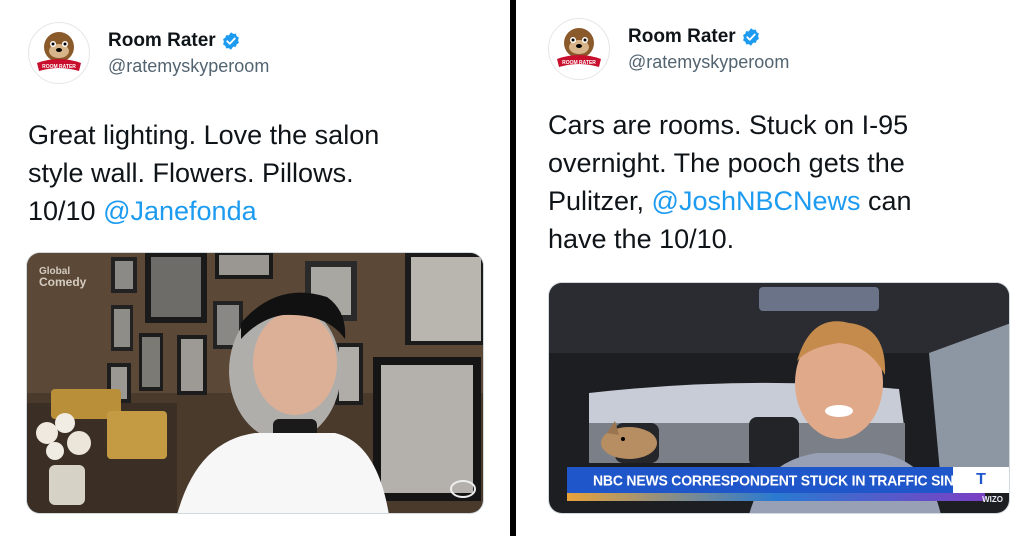 Image resolution: width=1024 pixels, height=536 pixels. I want to click on tweet-line-text: 10/10, so click(66, 211).